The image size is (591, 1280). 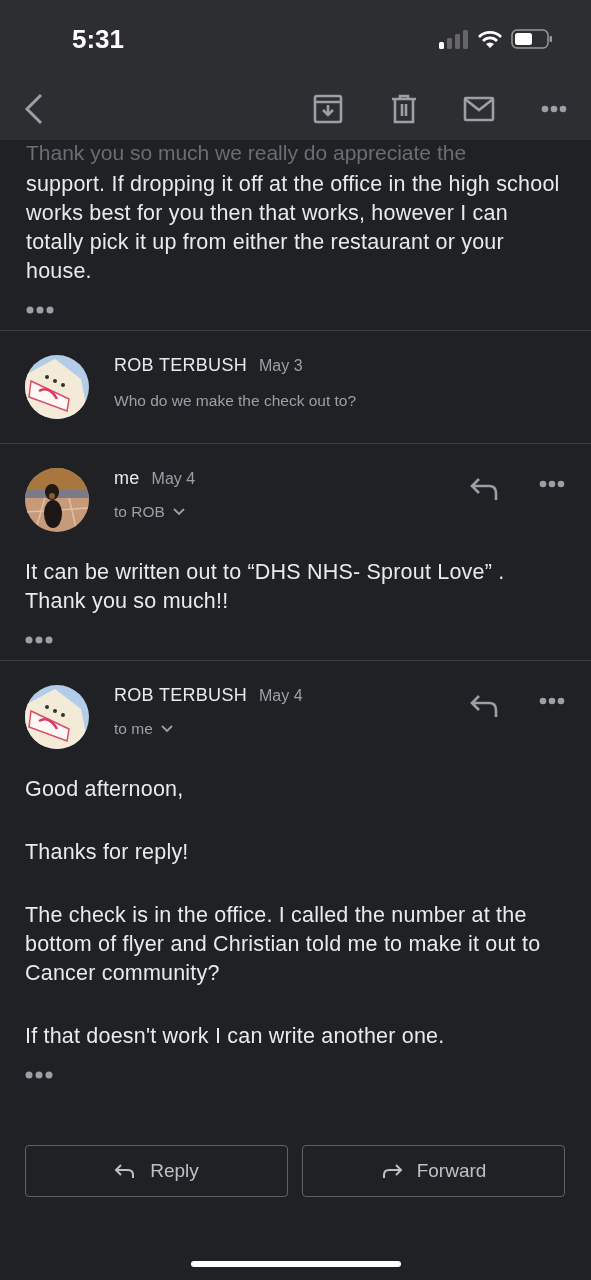 I want to click on message-text: Good afternoon,, so click(x=105, y=789).